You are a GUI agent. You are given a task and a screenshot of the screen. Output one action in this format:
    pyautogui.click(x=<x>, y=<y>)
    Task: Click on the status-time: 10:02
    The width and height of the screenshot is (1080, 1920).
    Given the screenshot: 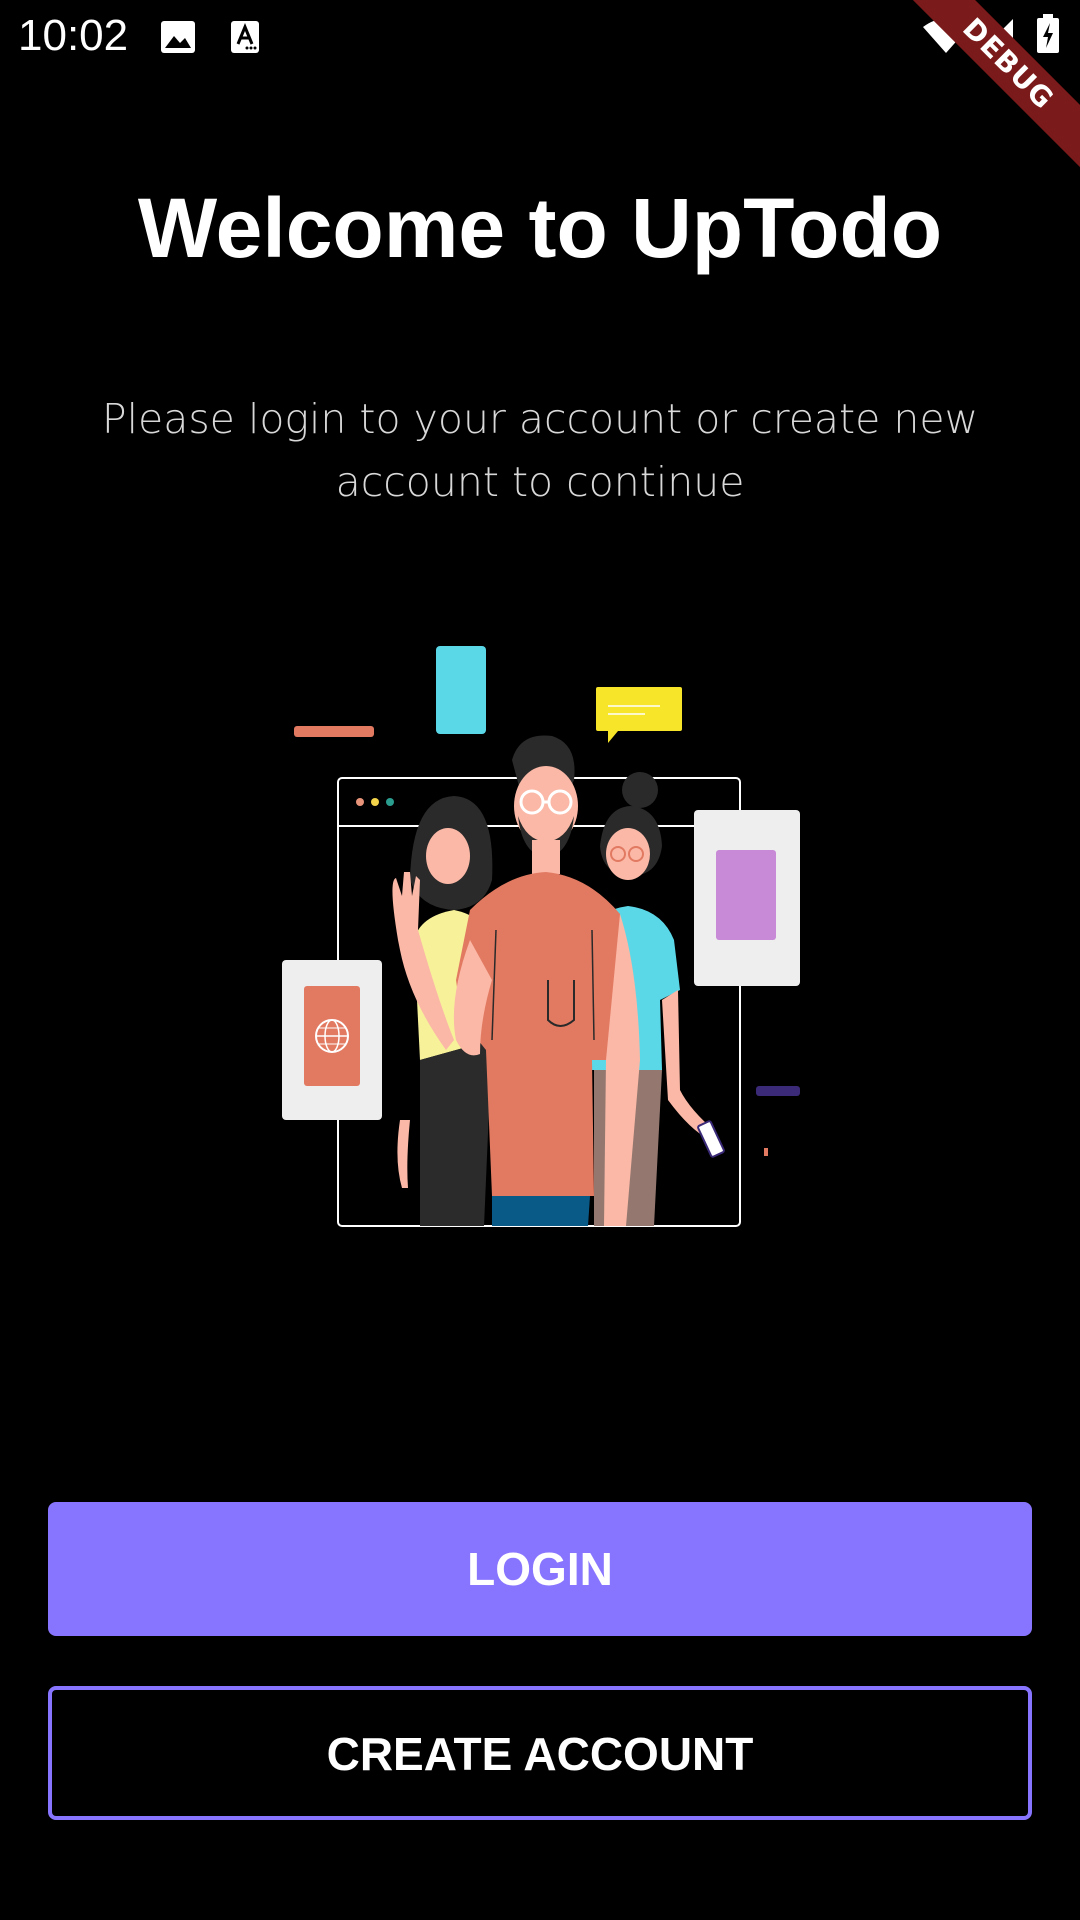 What is the action you would take?
    pyautogui.click(x=73, y=35)
    